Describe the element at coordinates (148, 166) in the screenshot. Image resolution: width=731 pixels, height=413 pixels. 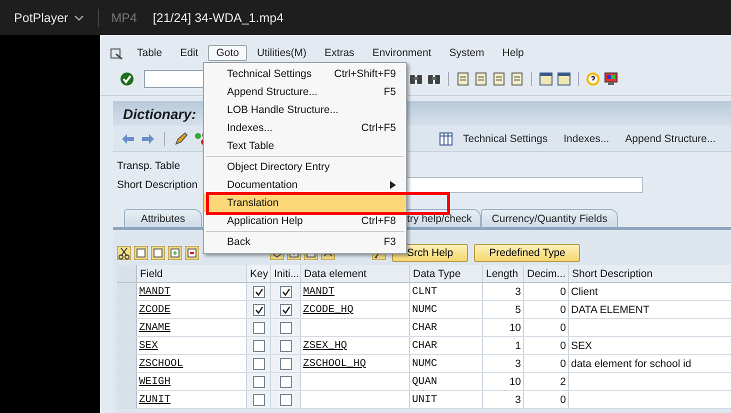
I see `field-label: Transp. Table` at that location.